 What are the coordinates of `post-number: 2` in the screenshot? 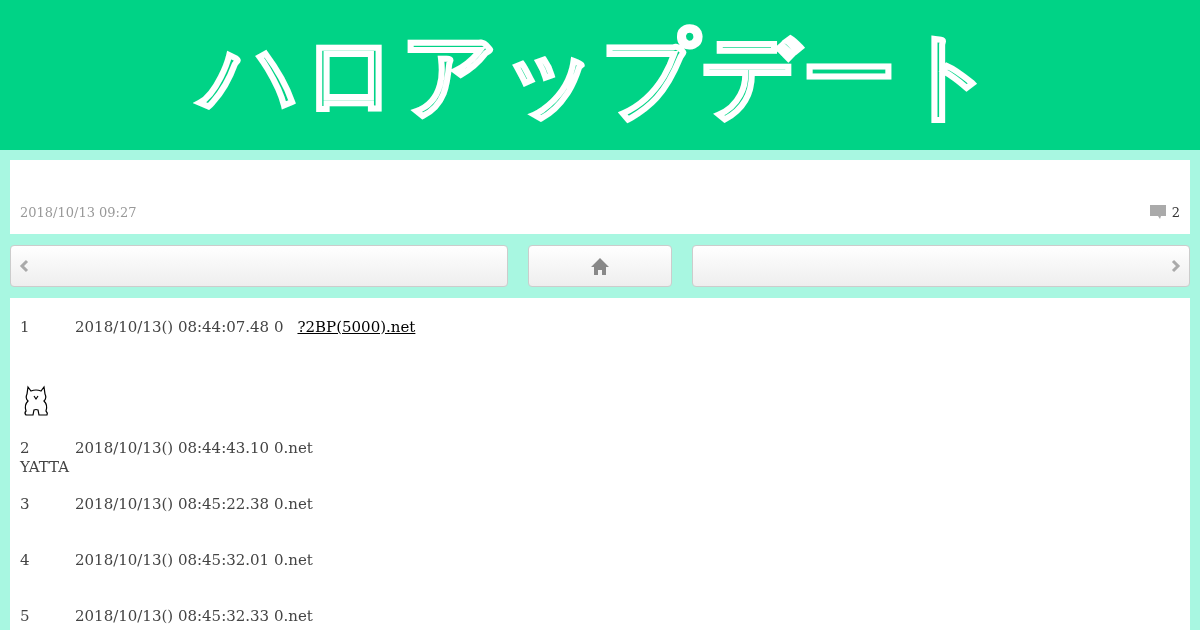 It's located at (25, 448).